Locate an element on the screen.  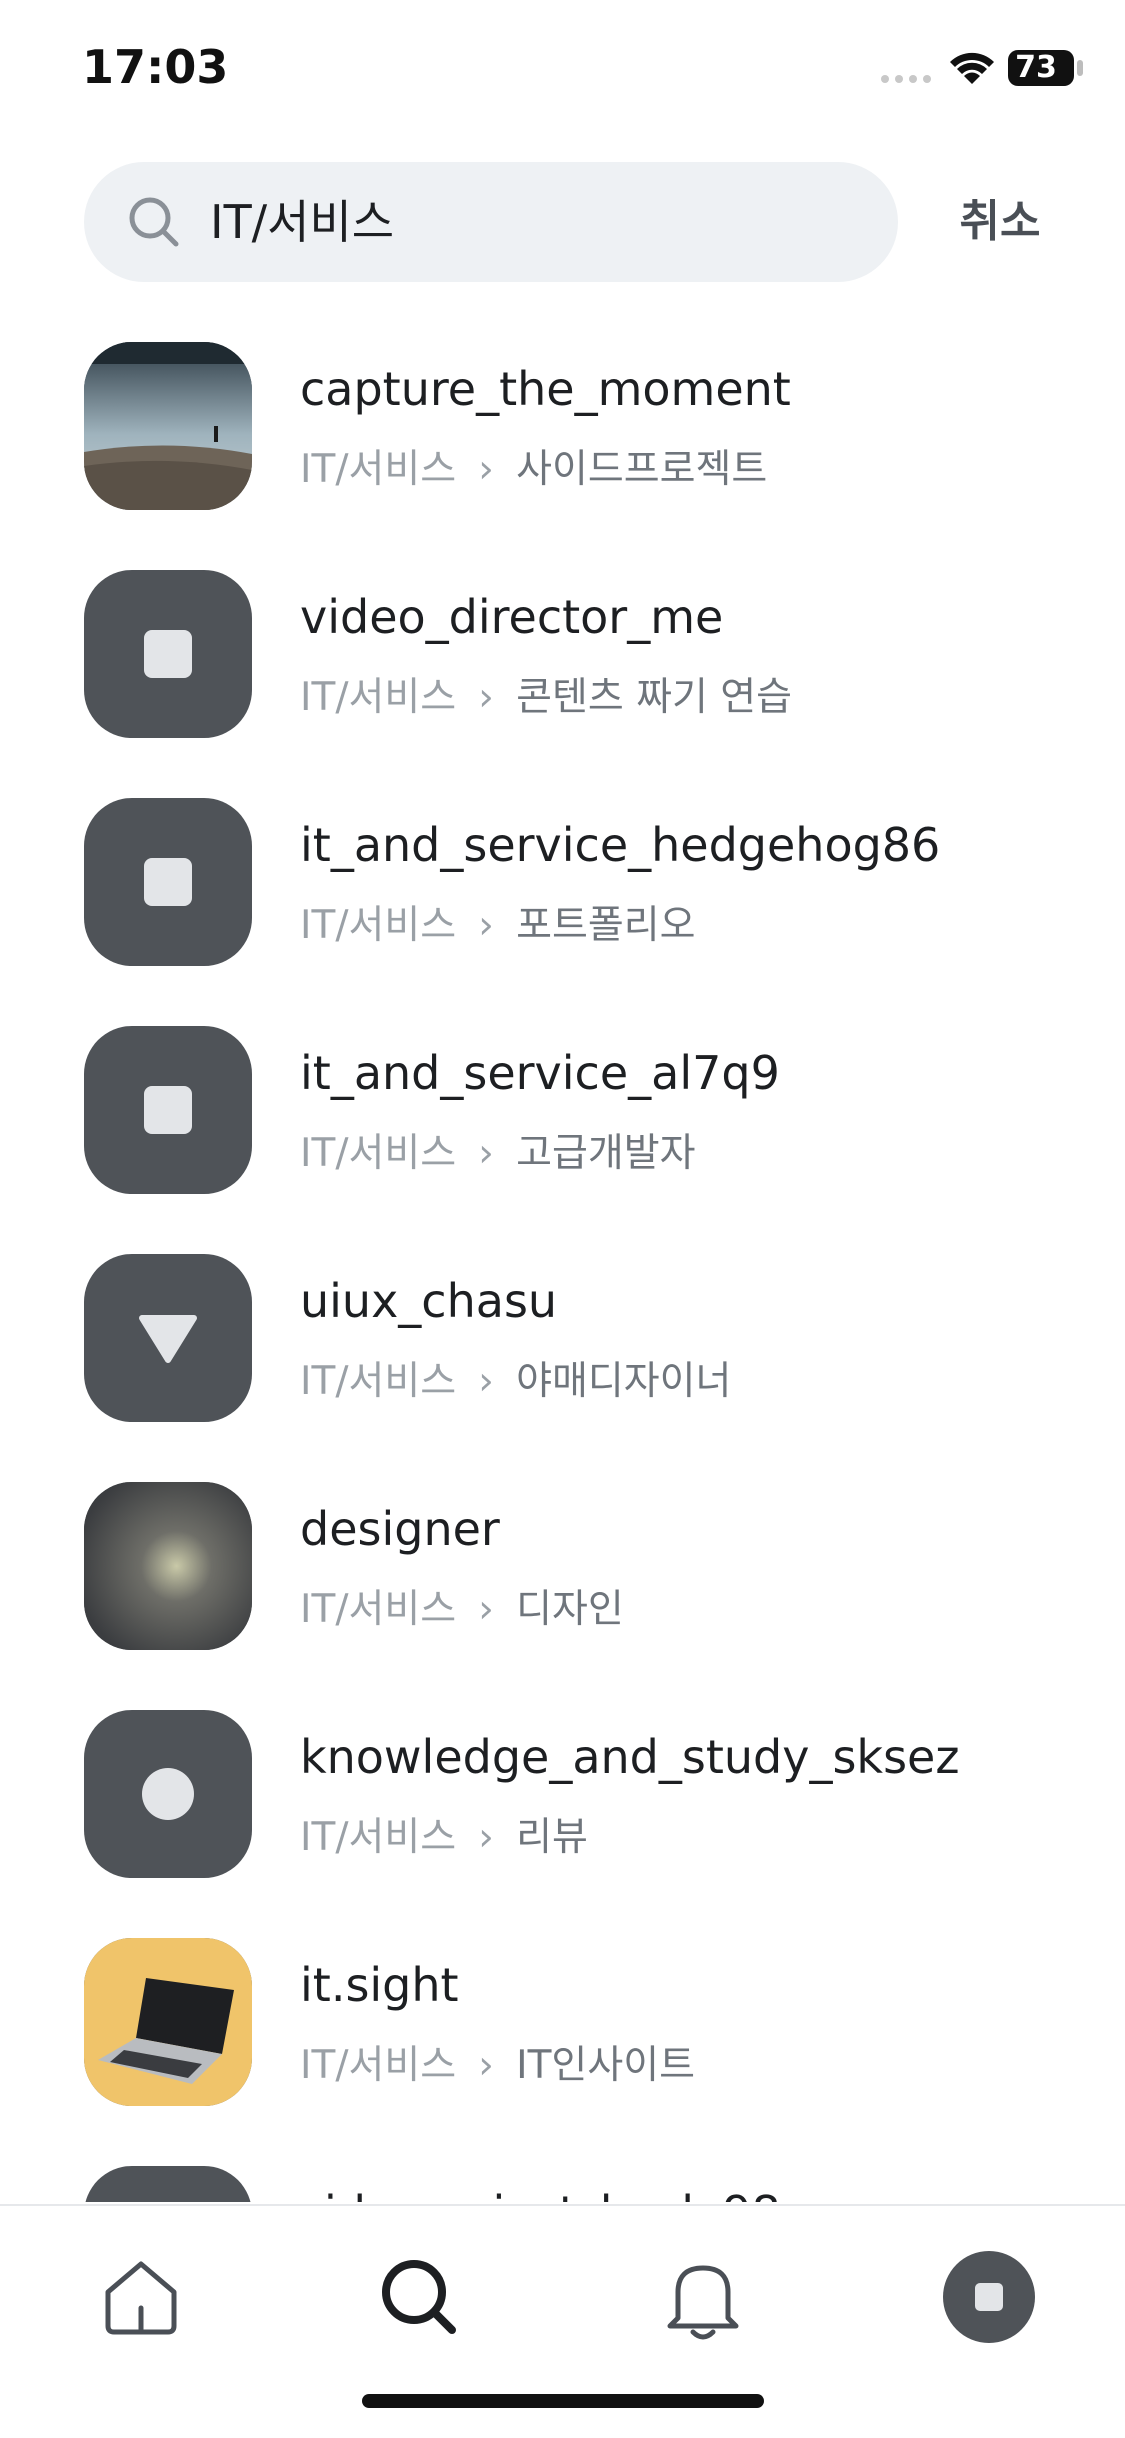
result-subcategory: 리뷰 is located at coordinates (552, 1837).